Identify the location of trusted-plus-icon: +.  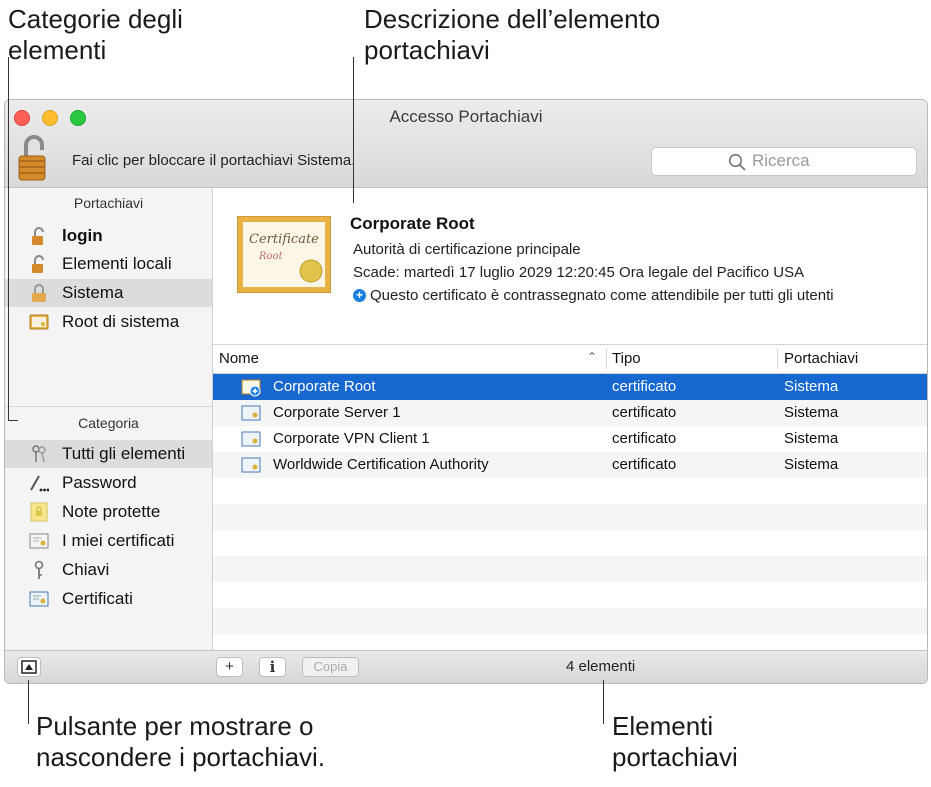
(359, 295).